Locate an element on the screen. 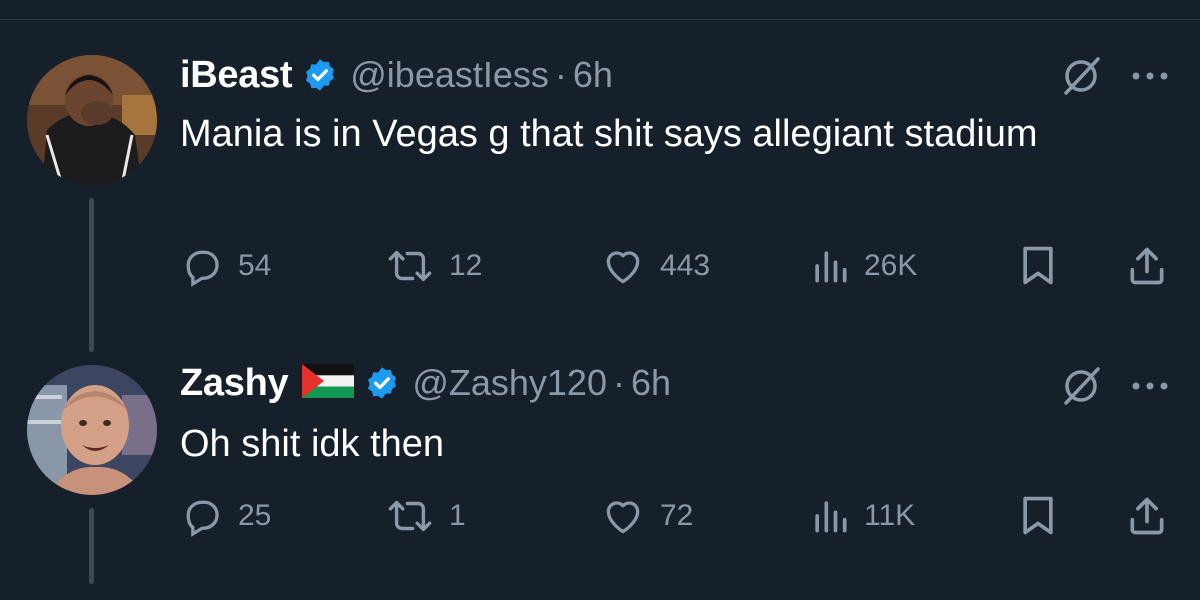  retweet-button: 1 is located at coordinates (425, 516).